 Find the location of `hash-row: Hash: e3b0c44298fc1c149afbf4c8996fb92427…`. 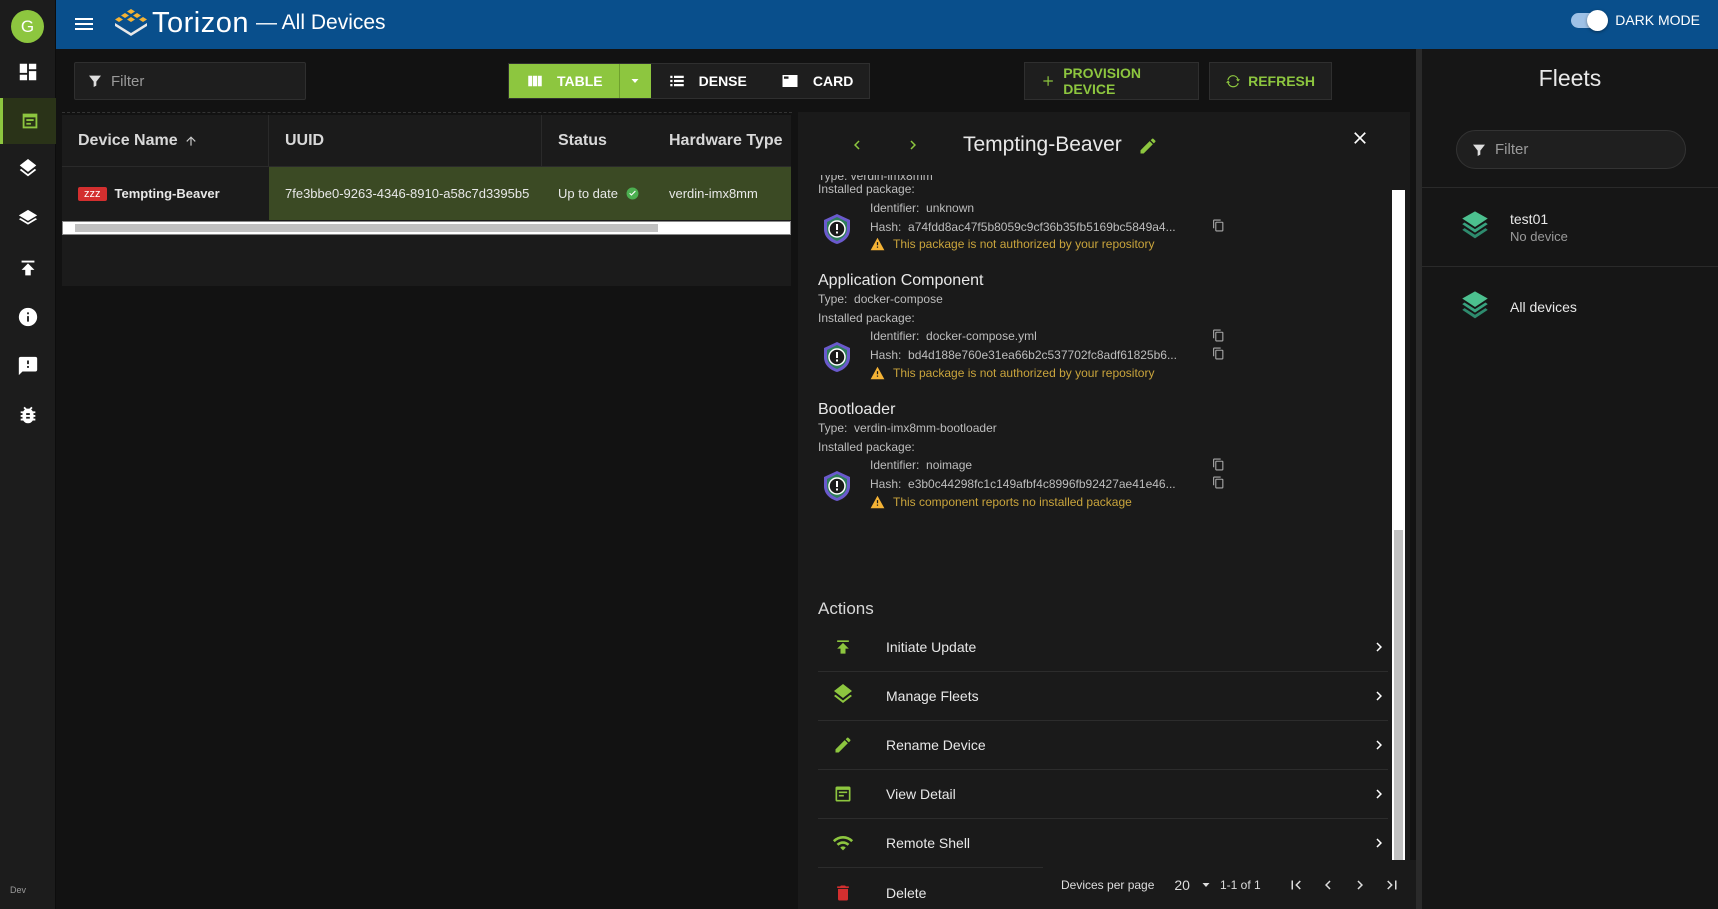

hash-row: Hash: e3b0c44298fc1c149afbf4c8996fb92427… is located at coordinates (1023, 484).